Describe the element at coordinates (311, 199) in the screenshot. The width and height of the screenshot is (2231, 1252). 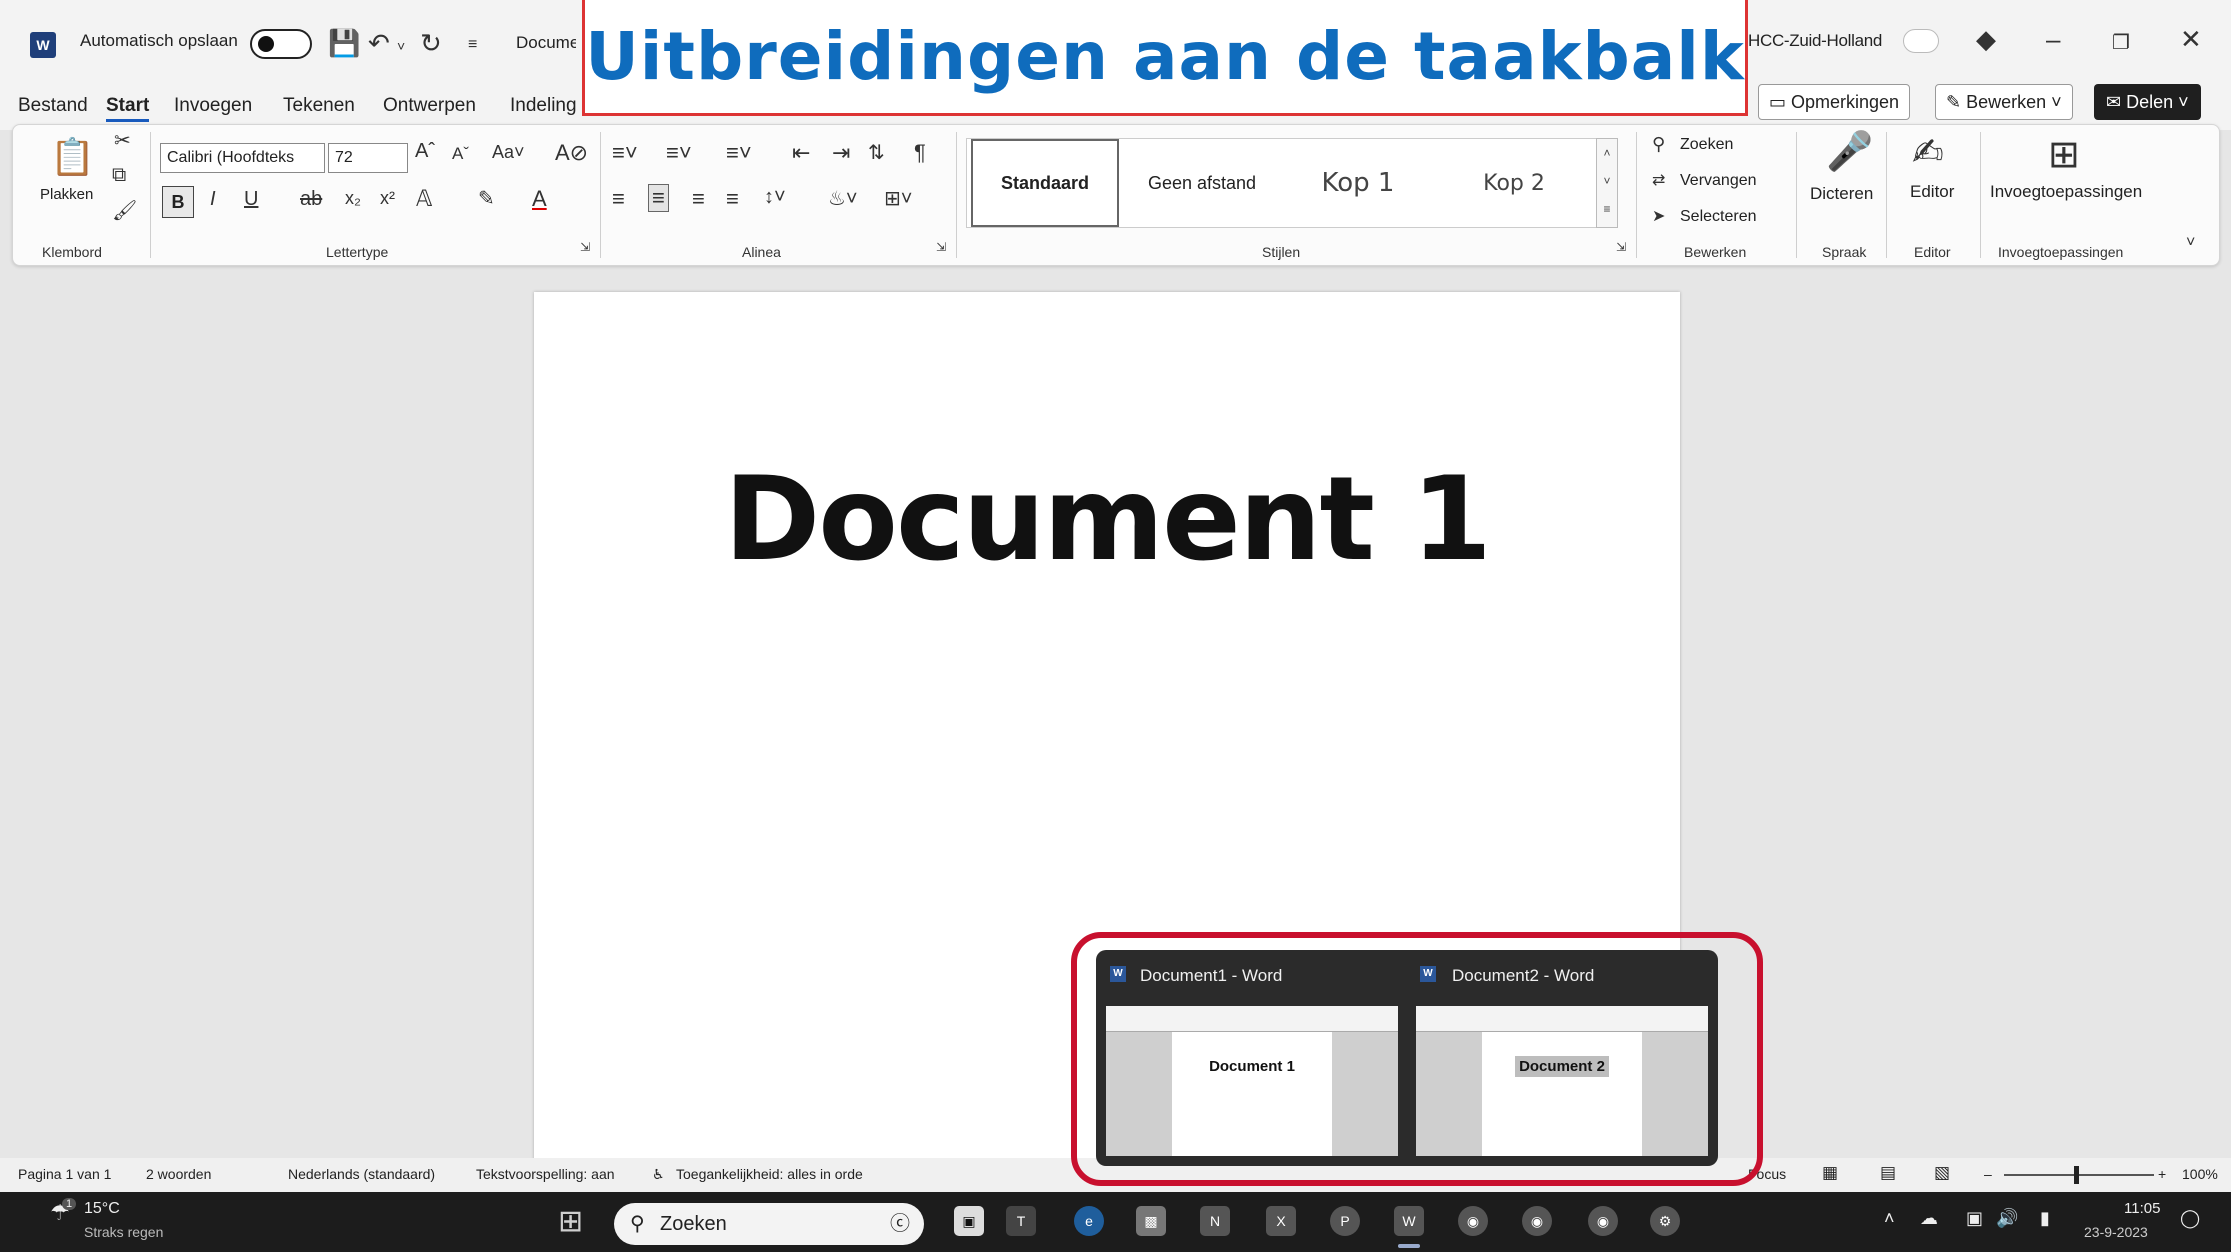
I see `strikethrough-icon: ab` at that location.